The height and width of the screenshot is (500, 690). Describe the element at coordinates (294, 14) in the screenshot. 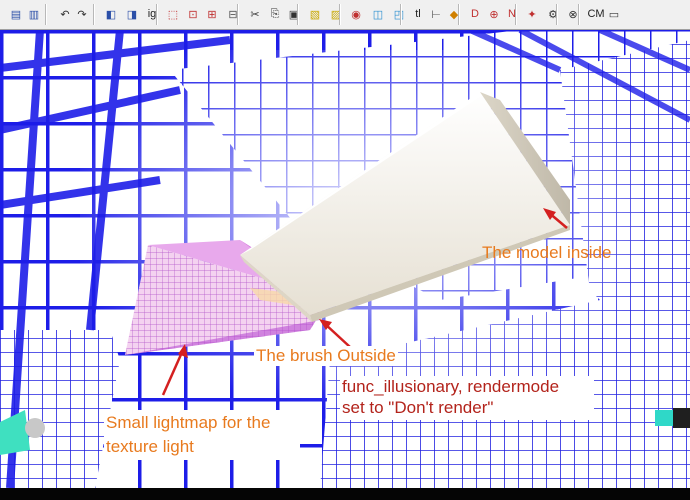

I see `paste-icon: ▣` at that location.